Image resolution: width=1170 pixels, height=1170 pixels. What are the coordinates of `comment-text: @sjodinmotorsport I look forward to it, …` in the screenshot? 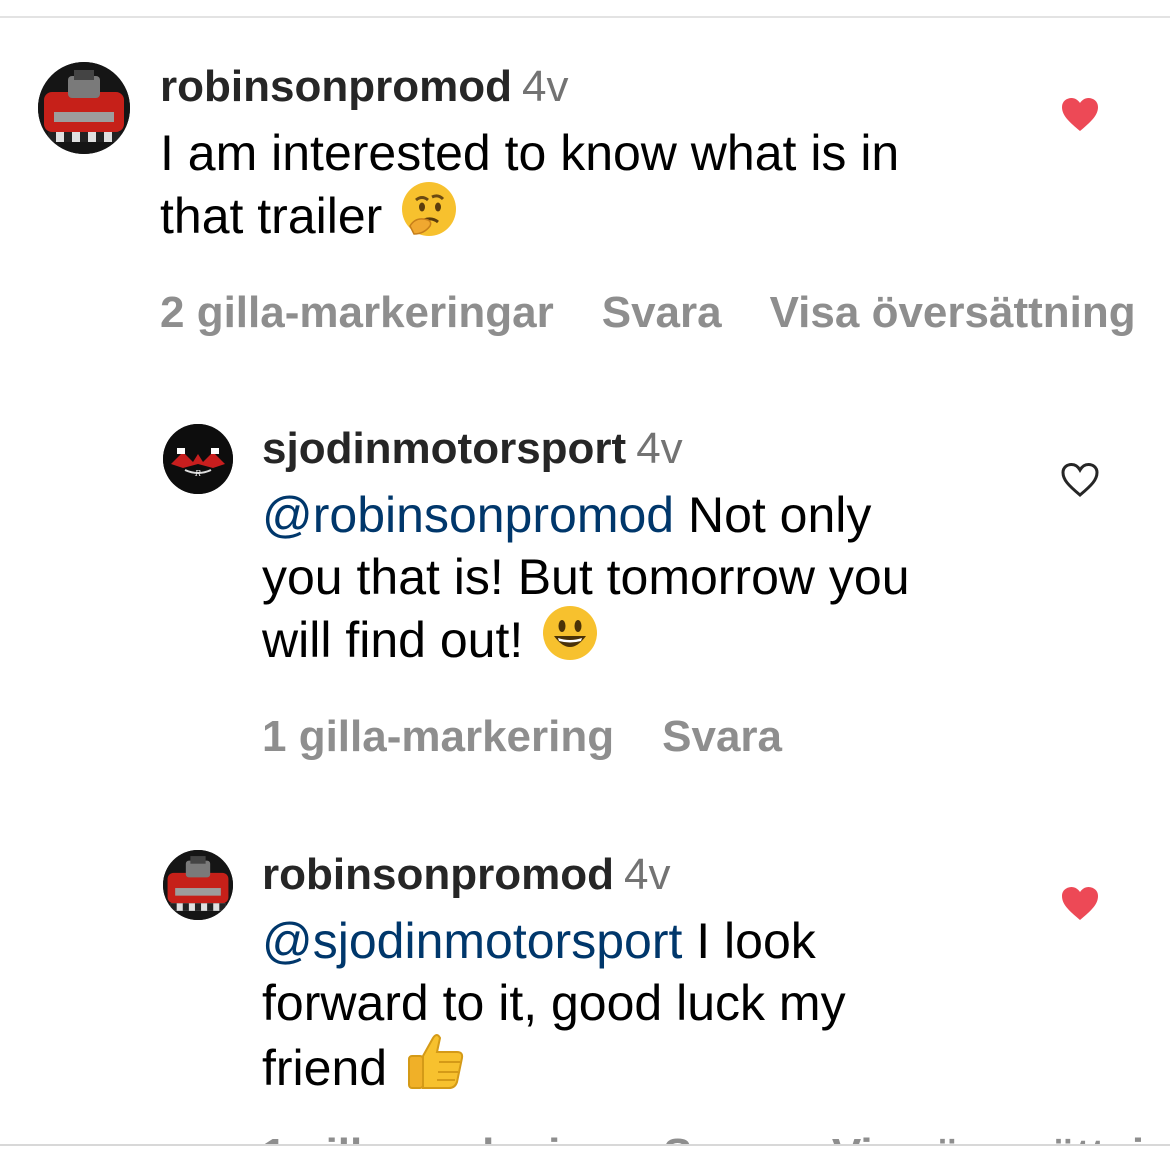 It's located at (554, 1010).